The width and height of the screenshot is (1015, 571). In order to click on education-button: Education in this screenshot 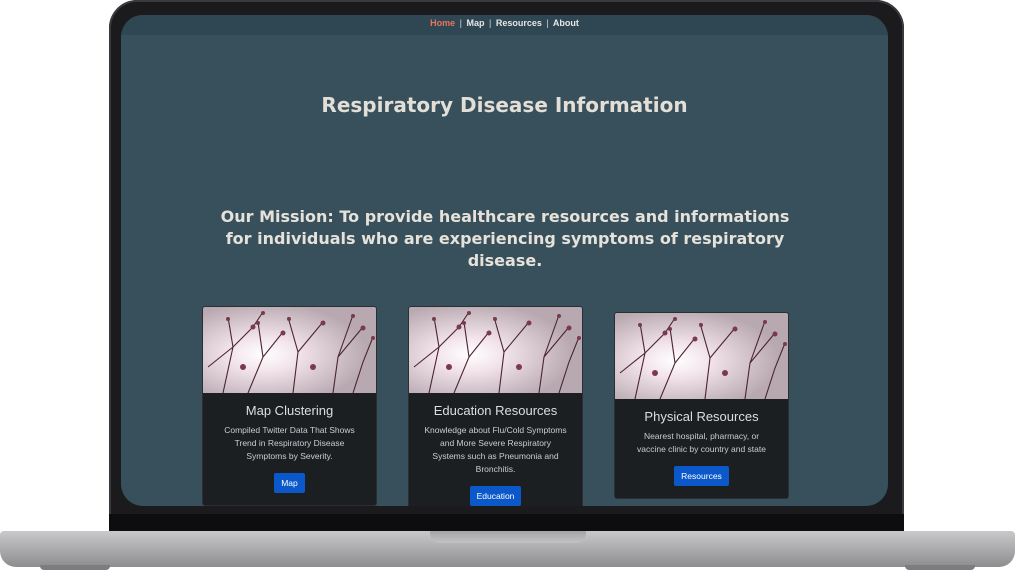, I will do `click(495, 496)`.